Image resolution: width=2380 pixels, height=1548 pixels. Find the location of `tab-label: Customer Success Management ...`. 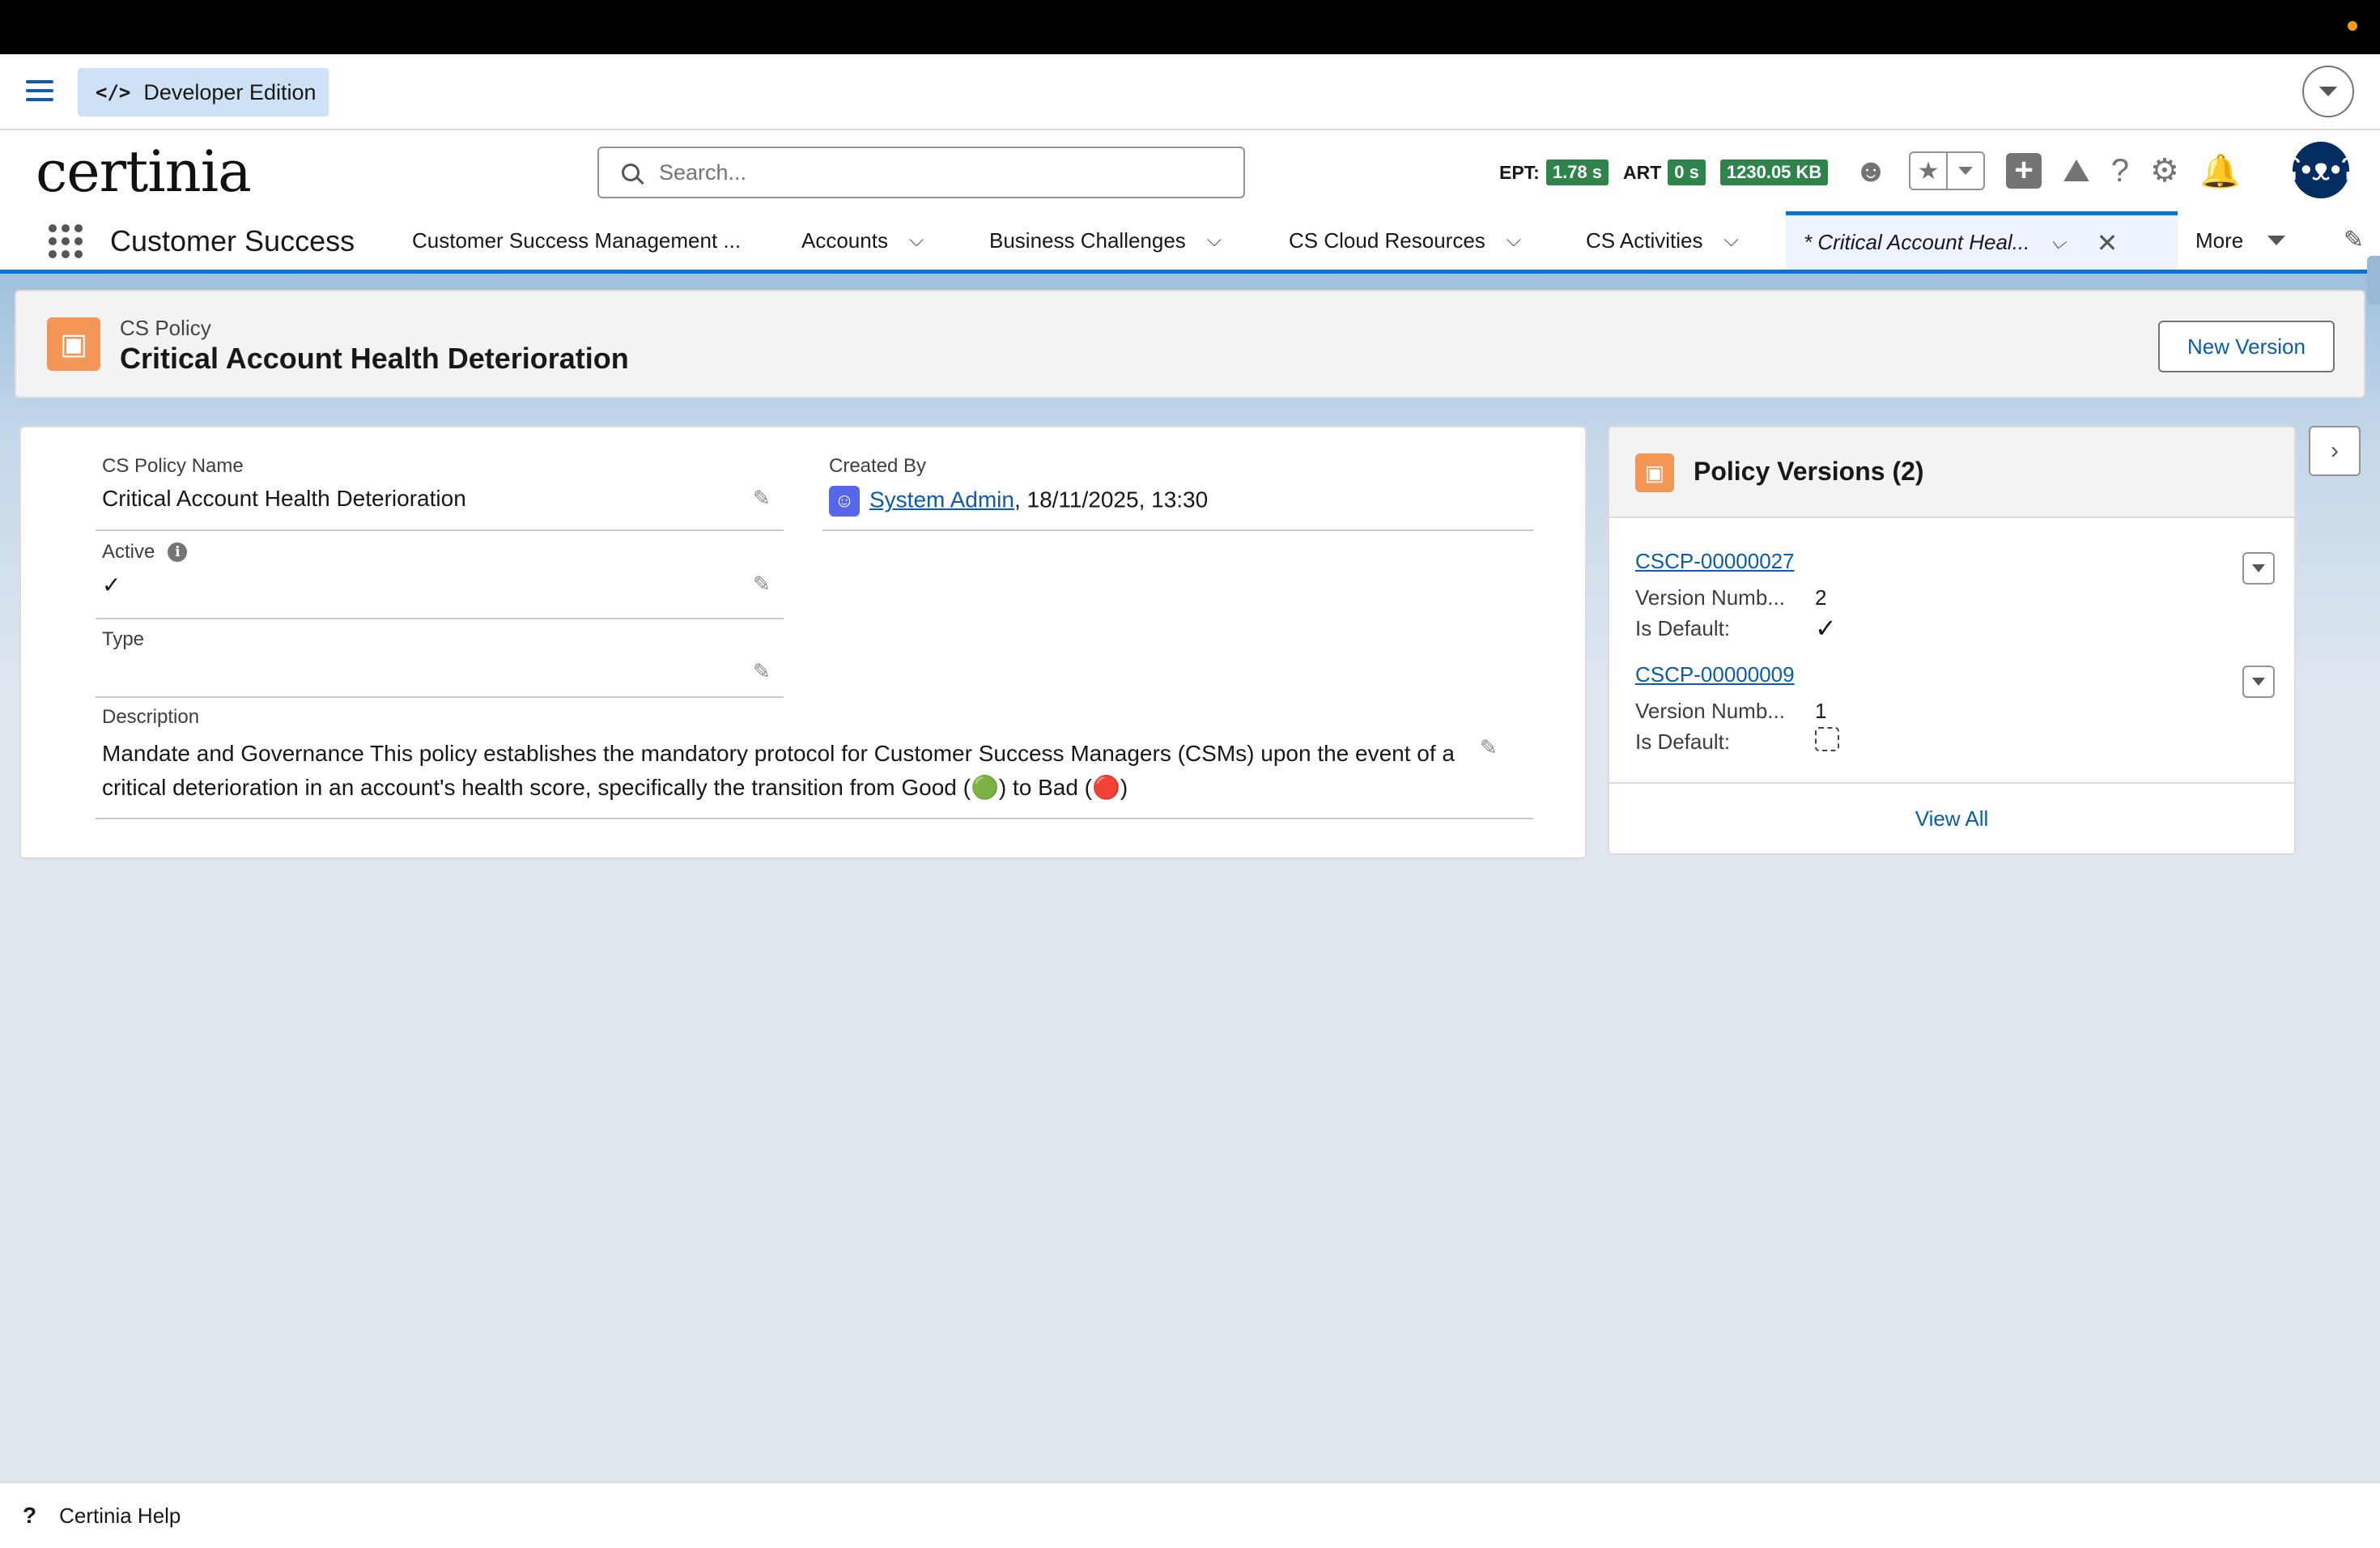

tab-label: Customer Success Management ... is located at coordinates (577, 240).